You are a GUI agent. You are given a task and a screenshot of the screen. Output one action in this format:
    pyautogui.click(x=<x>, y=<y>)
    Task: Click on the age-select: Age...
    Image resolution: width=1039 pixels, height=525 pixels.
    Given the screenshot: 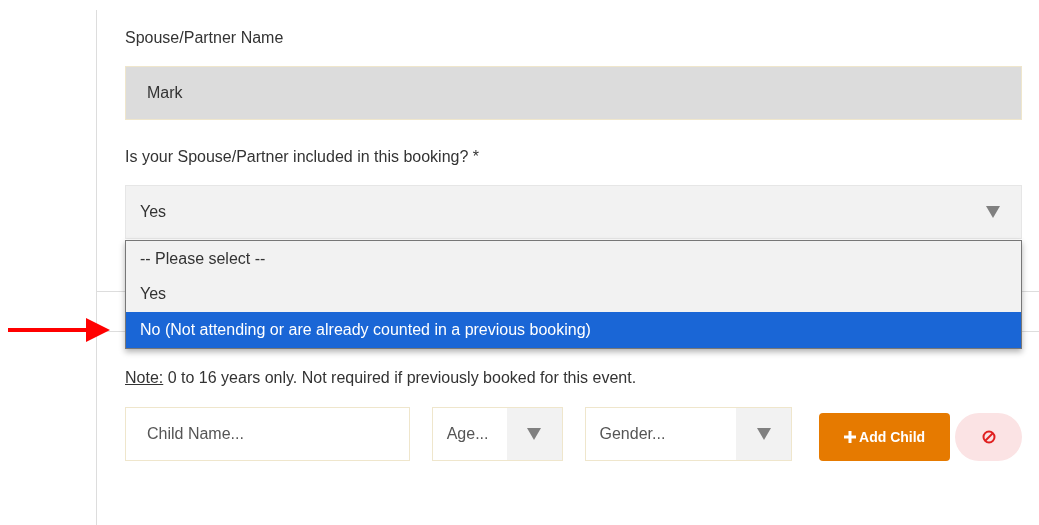 What is the action you would take?
    pyautogui.click(x=497, y=434)
    